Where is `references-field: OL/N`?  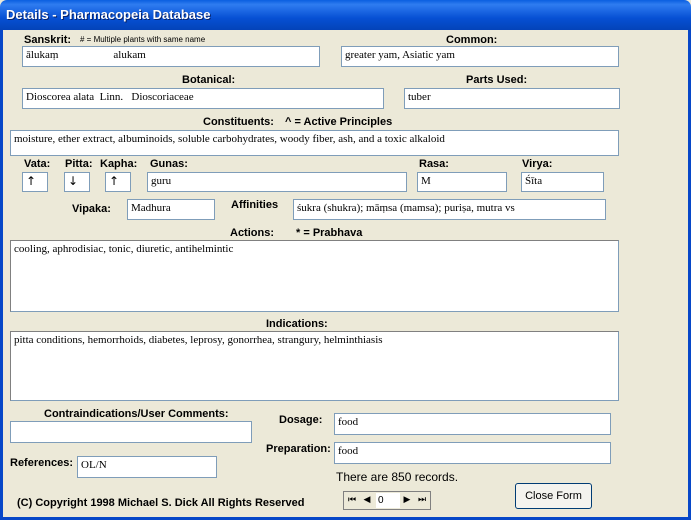
references-field: OL/N is located at coordinates (147, 467).